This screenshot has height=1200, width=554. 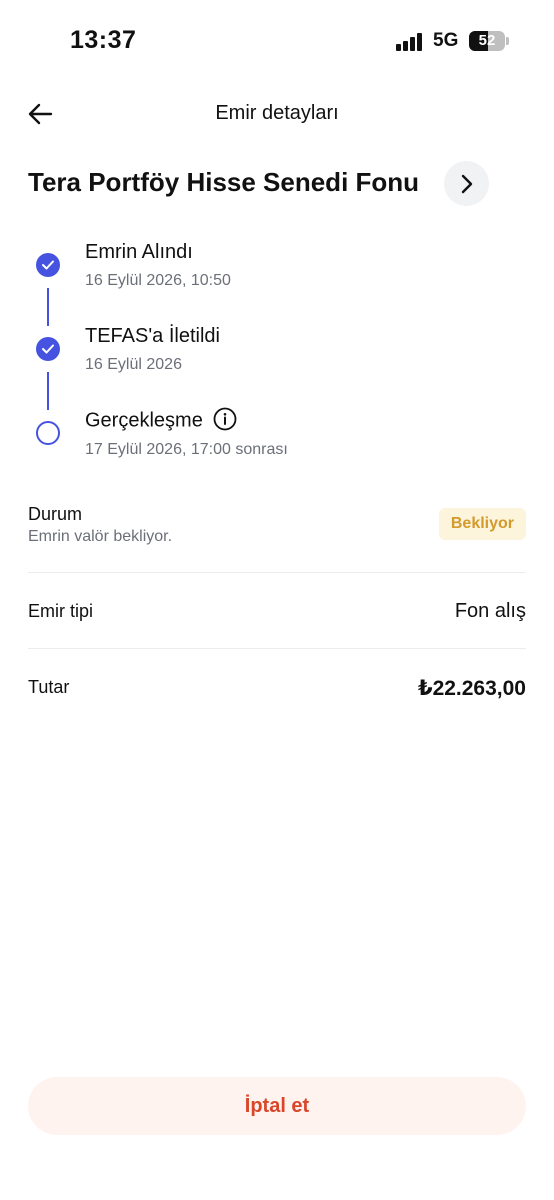 I want to click on chevron-right-icon, so click(x=466, y=183).